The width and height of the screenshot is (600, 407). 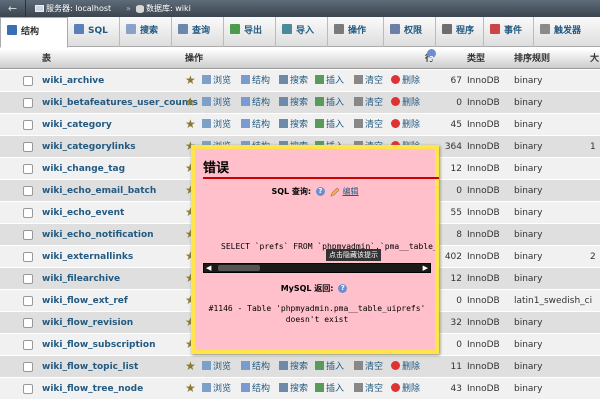 I want to click on table-name-link: wiki_flow_subscription, so click(x=98, y=345).